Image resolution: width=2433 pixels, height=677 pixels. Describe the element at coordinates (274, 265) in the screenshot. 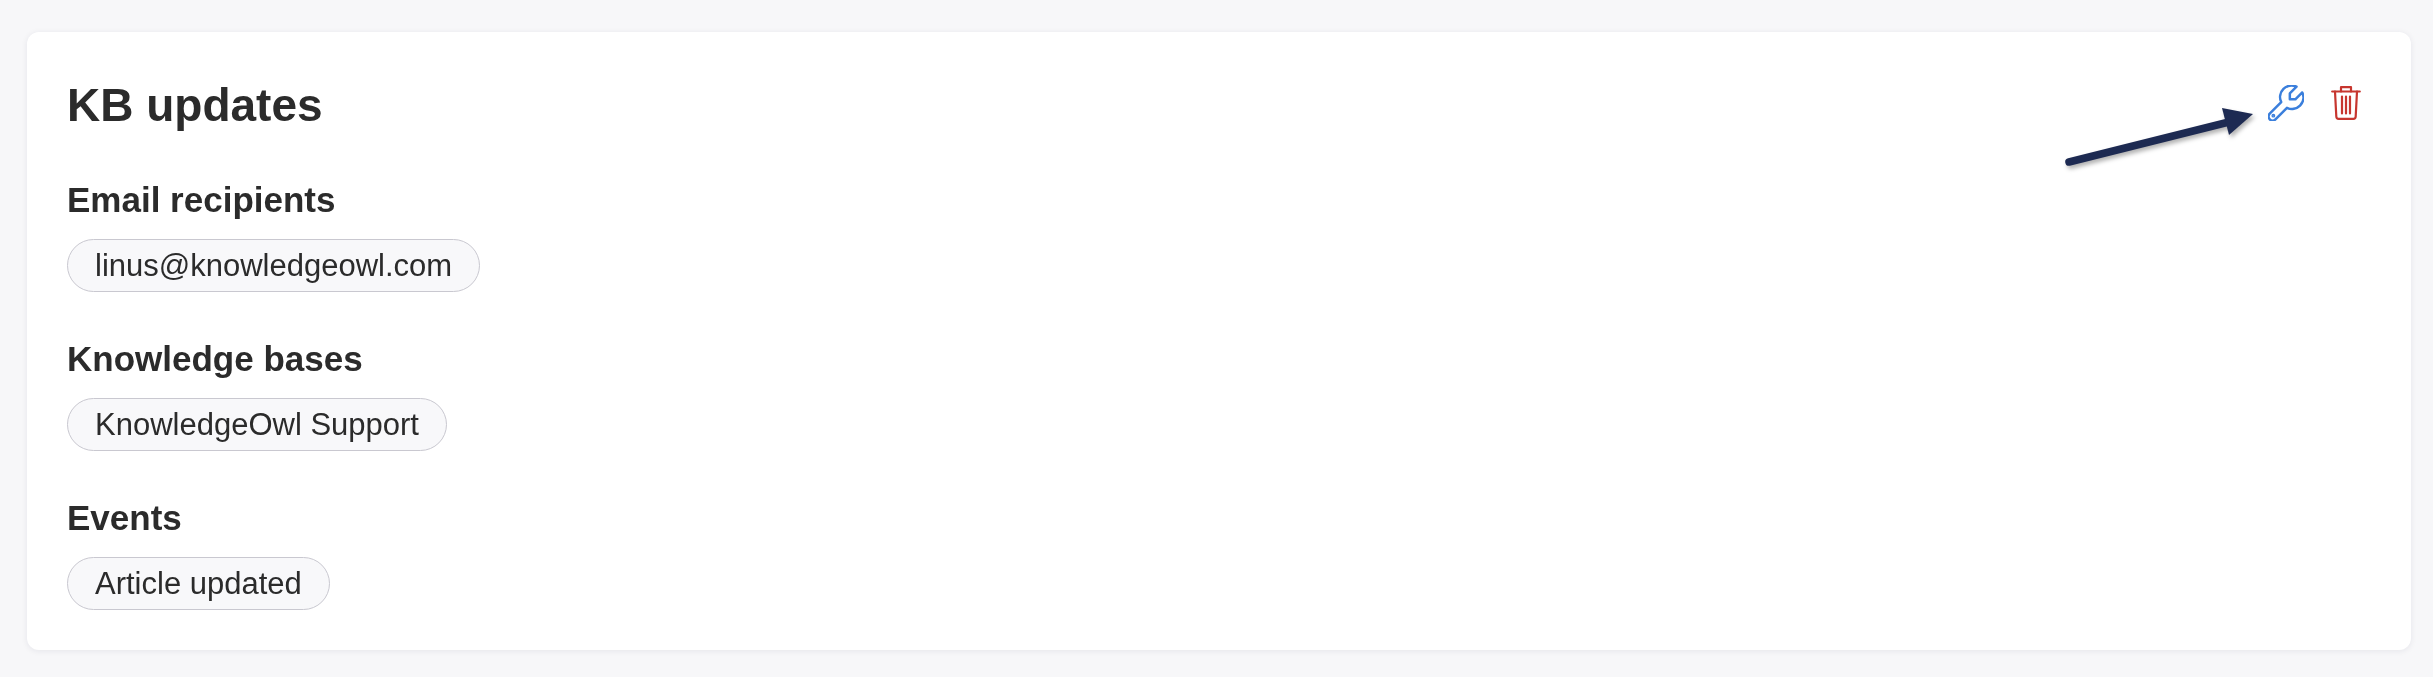

I see `tag-chip: linus@knowledgeowl.com` at that location.